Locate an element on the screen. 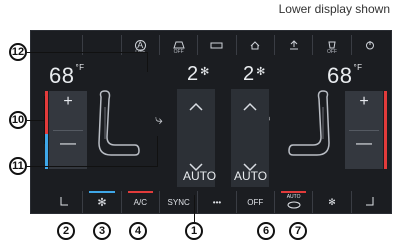 Image resolution: width=398 pixels, height=243 pixels. upload-button is located at coordinates (292, 45).